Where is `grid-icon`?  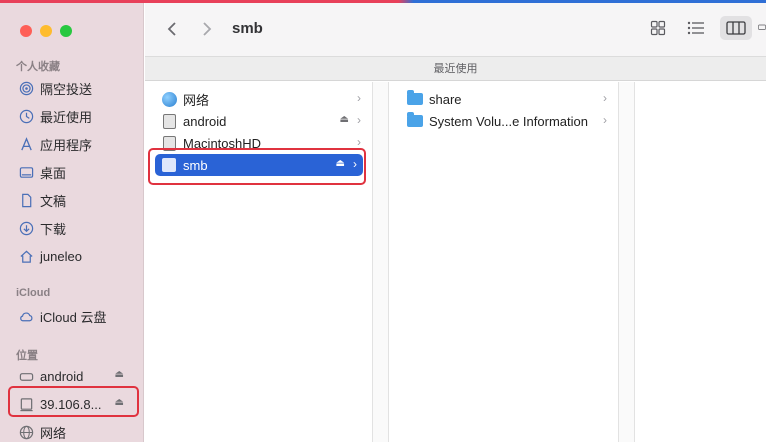
grid-icon is located at coordinates (658, 28).